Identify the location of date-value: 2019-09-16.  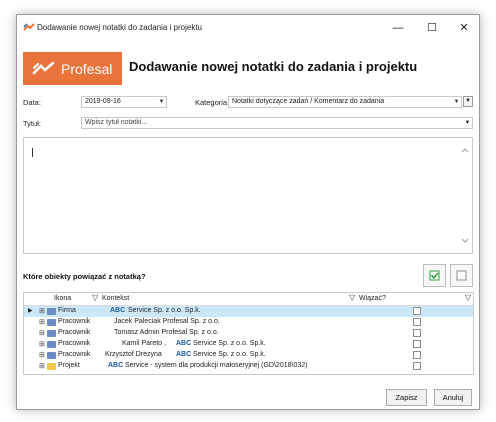
(103, 101).